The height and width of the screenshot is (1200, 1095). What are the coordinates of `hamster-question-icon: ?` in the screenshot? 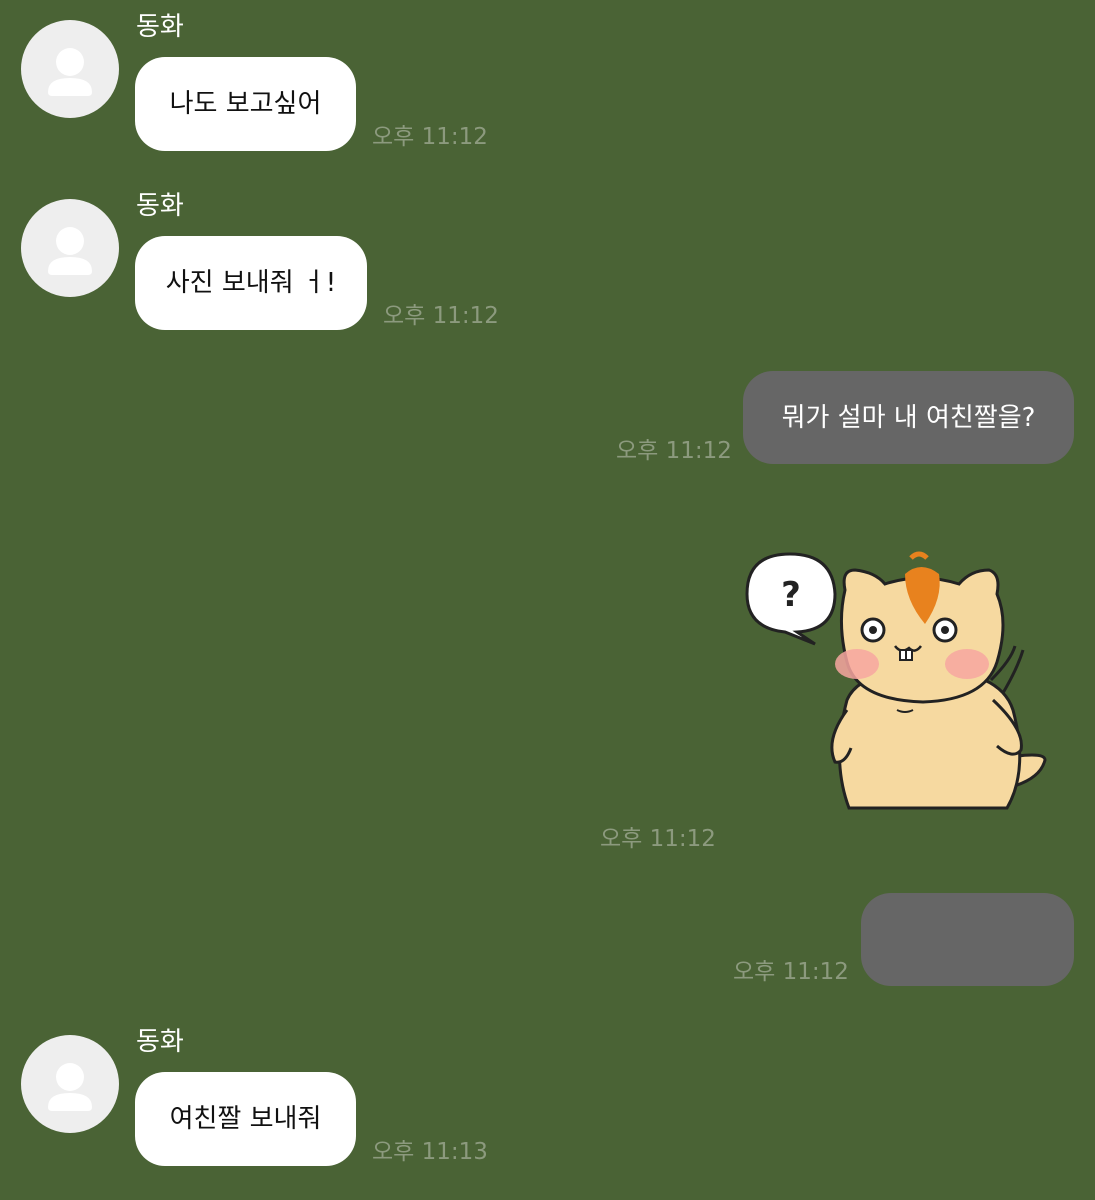 It's located at (896, 680).